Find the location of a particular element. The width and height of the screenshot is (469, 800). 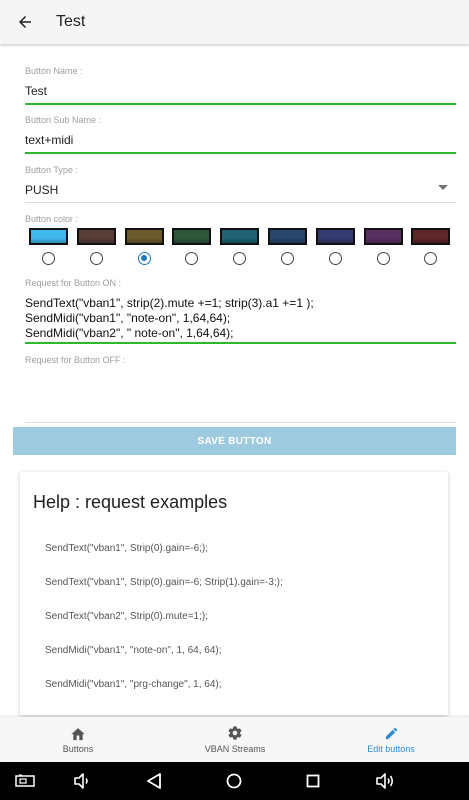

request-off-textarea is located at coordinates (240, 395).